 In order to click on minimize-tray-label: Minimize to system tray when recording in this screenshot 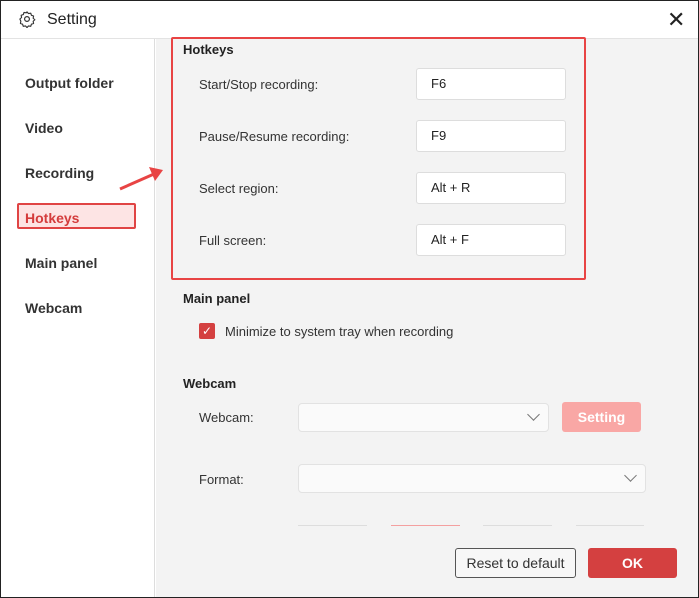, I will do `click(339, 331)`.